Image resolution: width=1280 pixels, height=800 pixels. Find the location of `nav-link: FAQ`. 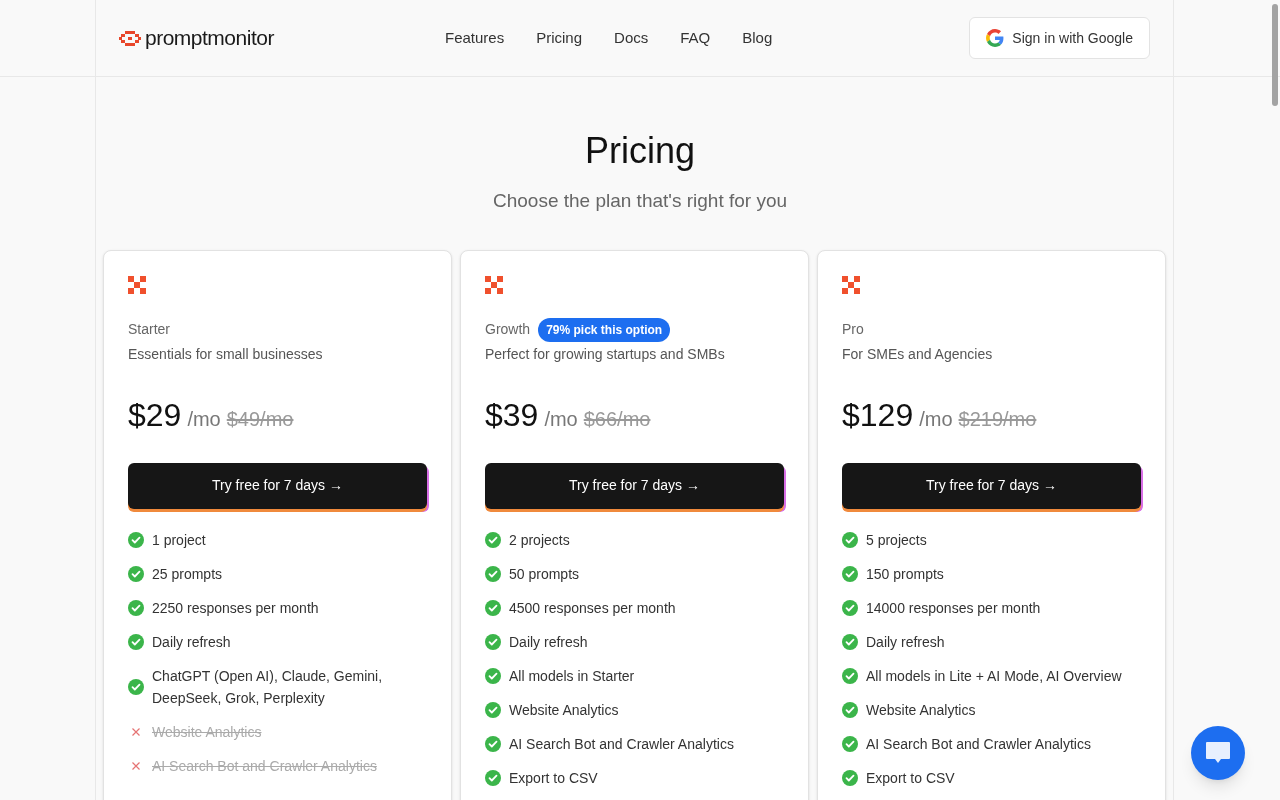

nav-link: FAQ is located at coordinates (695, 38).